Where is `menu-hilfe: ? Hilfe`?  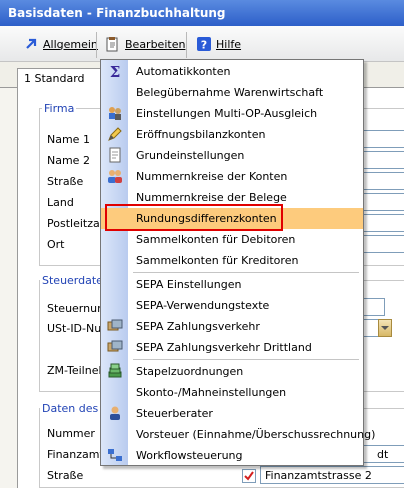 menu-hilfe: ? Hilfe is located at coordinates (218, 44).